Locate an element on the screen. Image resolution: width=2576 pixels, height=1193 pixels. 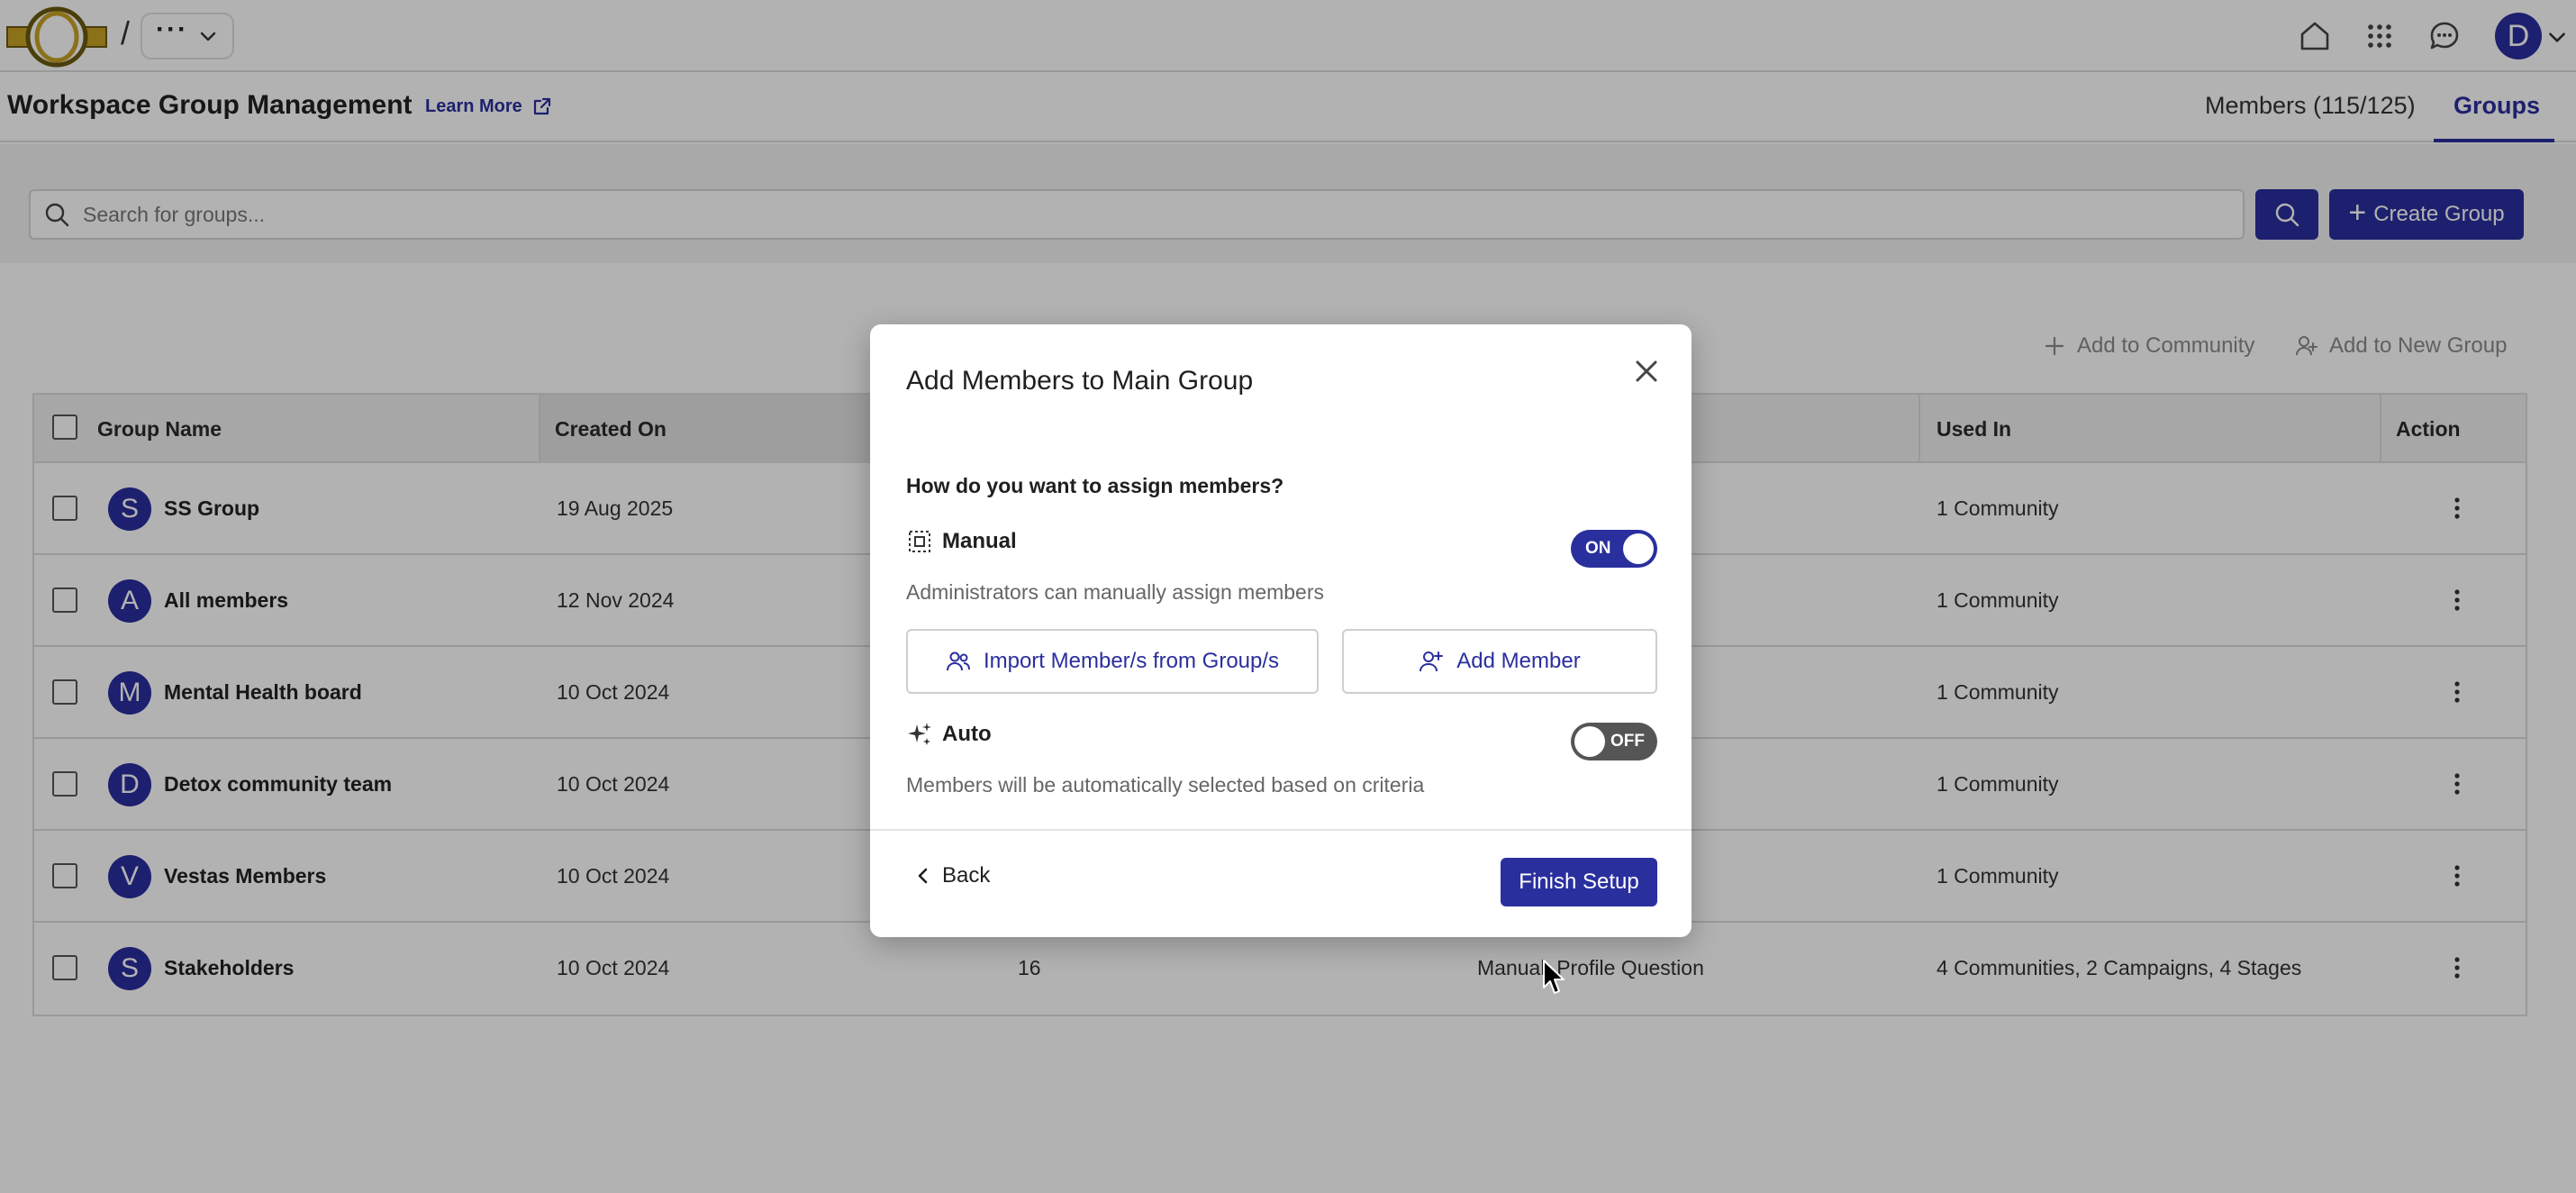
import-members-button: Import Member/s from Group/s is located at coordinates (1112, 661).